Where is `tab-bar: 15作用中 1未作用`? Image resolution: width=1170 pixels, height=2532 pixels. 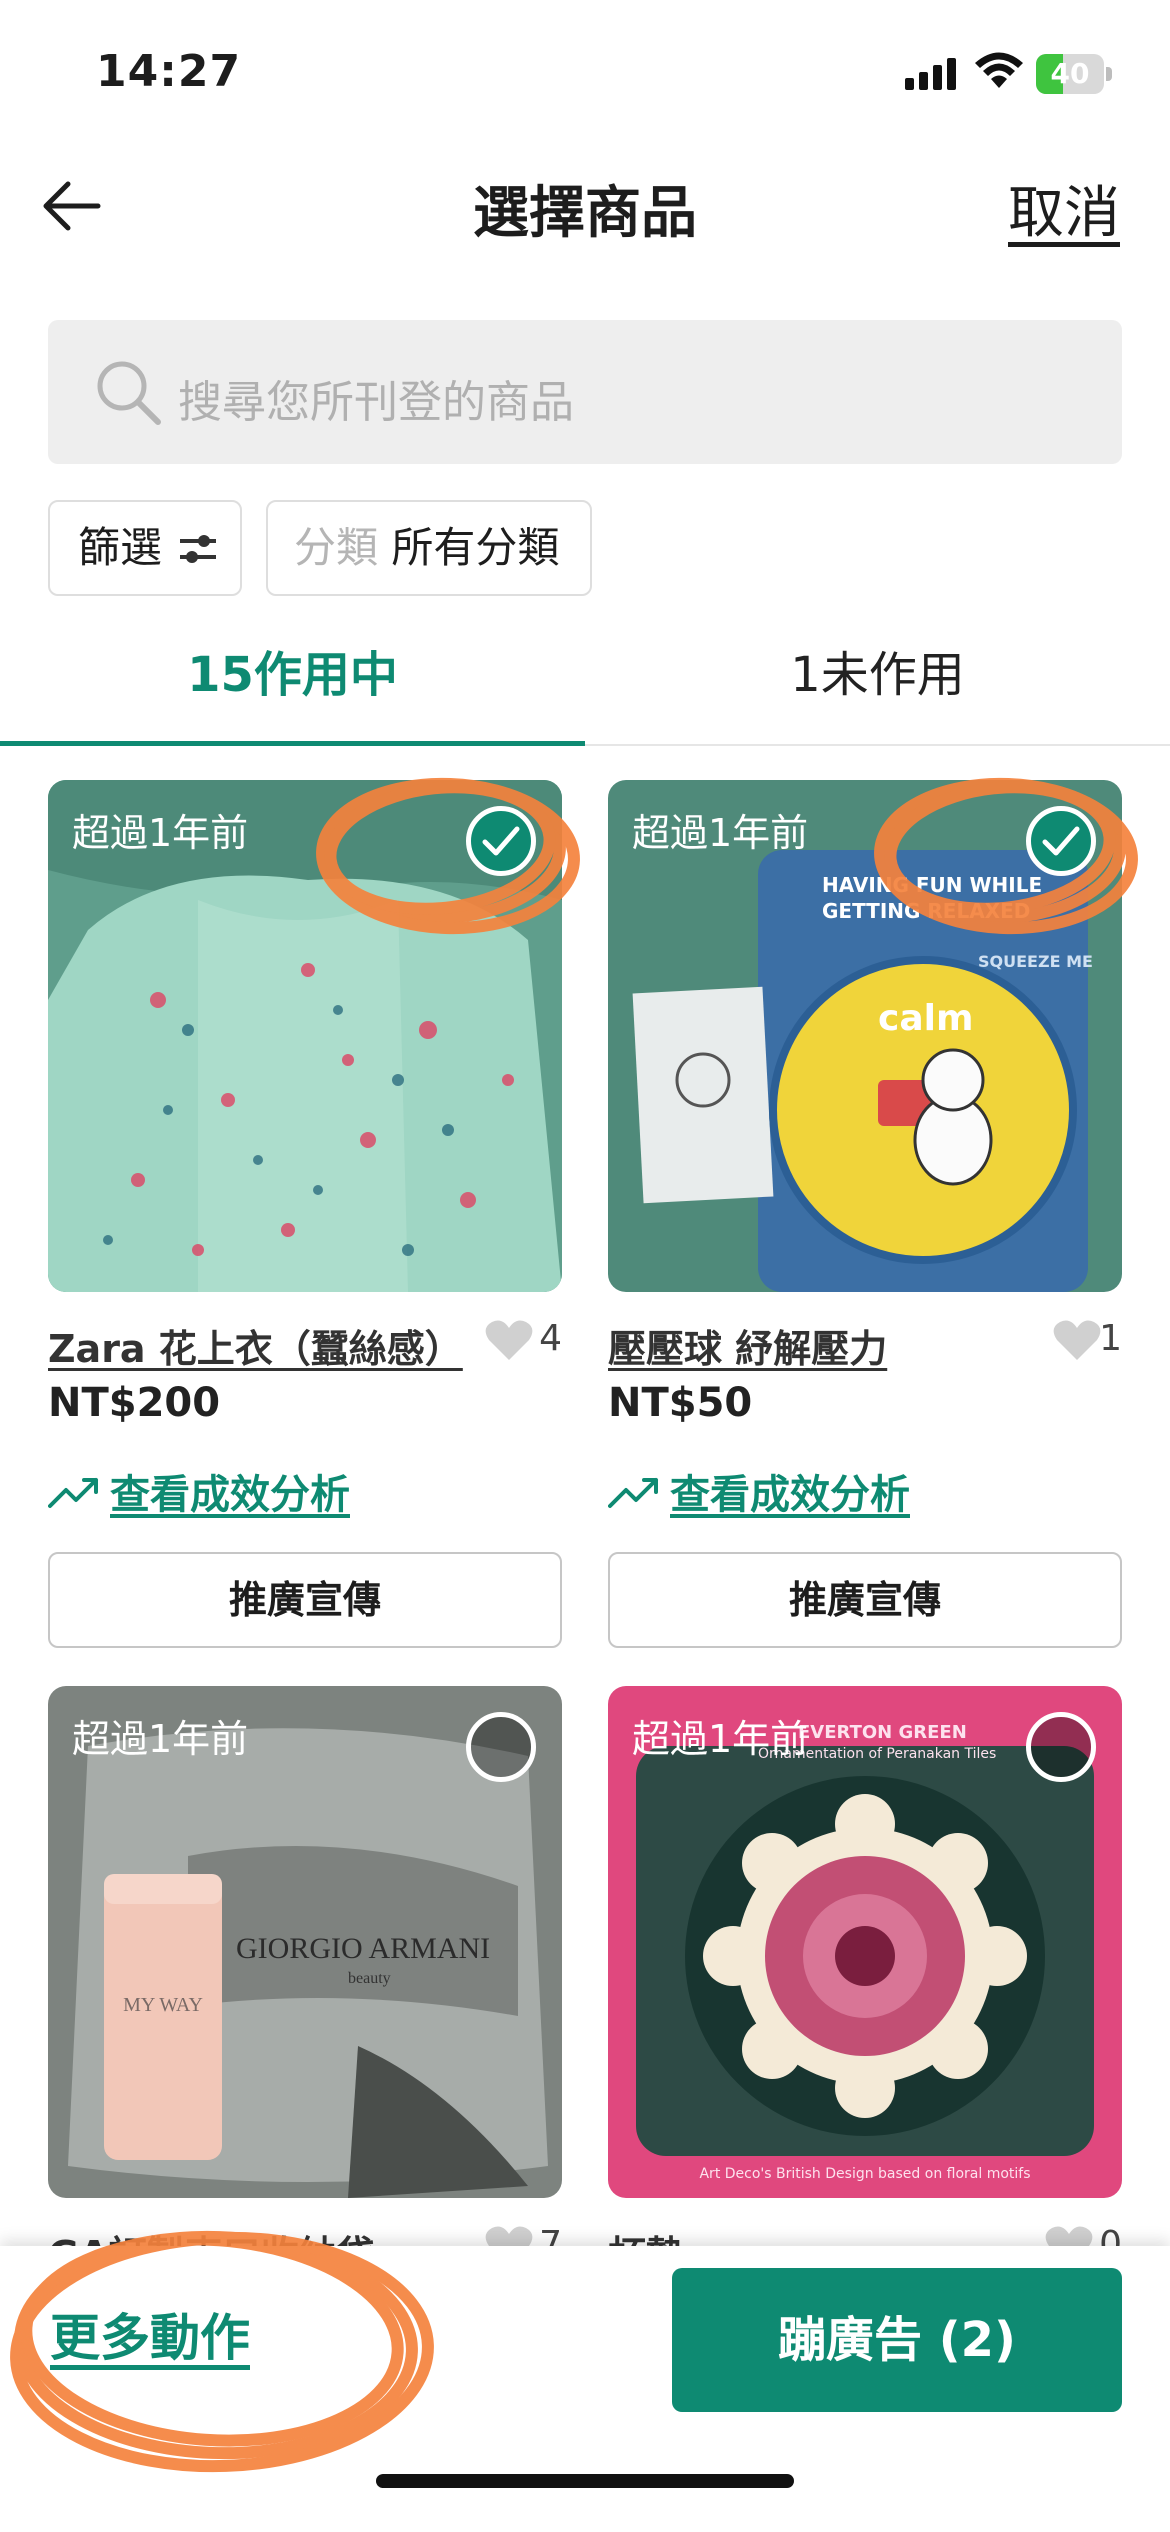 tab-bar: 15作用中 1未作用 is located at coordinates (585, 683).